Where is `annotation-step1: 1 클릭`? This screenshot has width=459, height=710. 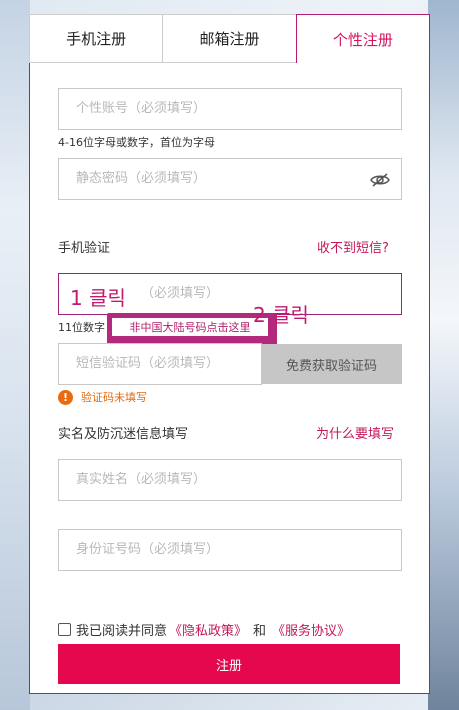 annotation-step1: 1 클릭 is located at coordinates (98, 298).